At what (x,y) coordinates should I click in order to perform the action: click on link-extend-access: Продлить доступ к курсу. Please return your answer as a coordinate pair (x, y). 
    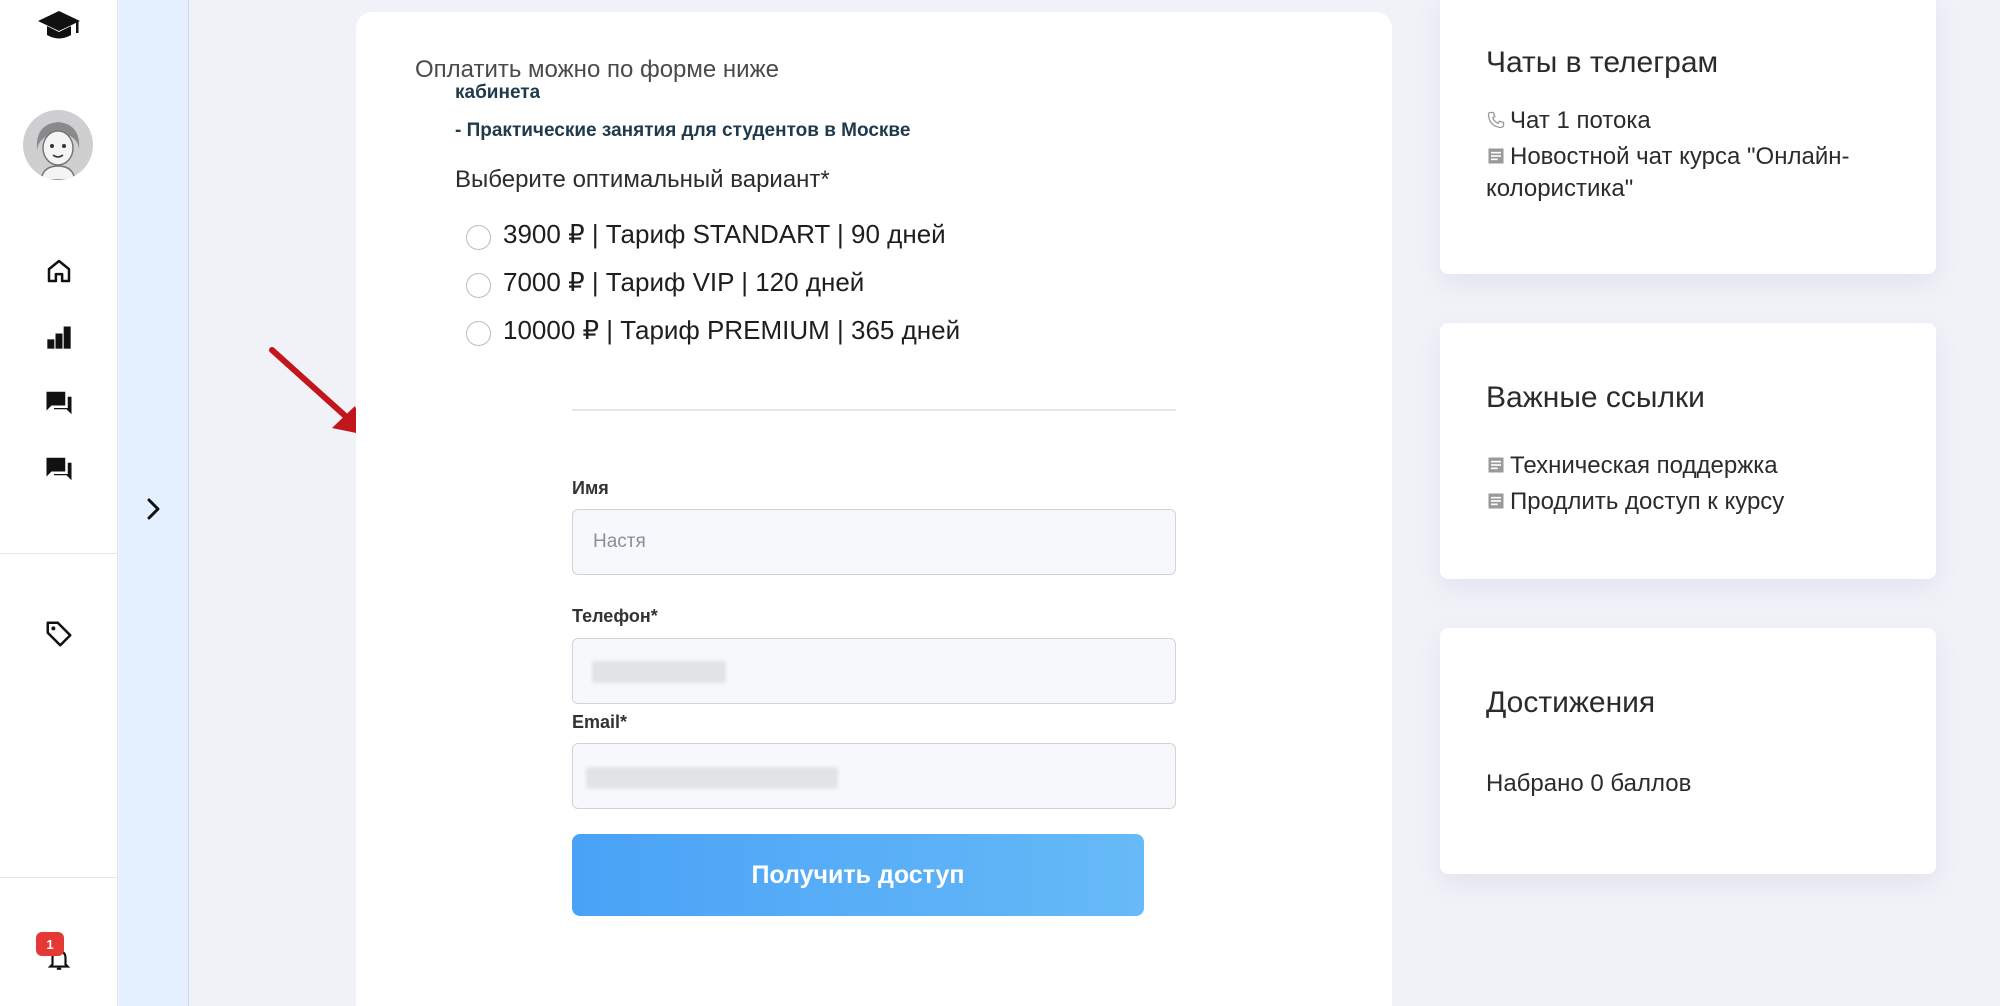
    Looking at the image, I should click on (1635, 503).